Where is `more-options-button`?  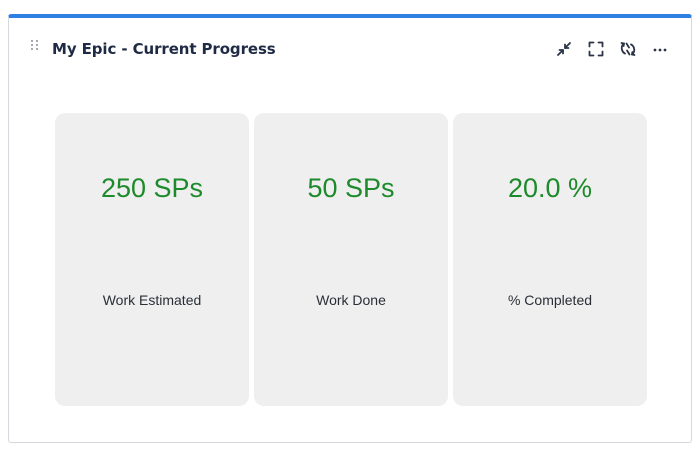
more-options-button is located at coordinates (660, 49).